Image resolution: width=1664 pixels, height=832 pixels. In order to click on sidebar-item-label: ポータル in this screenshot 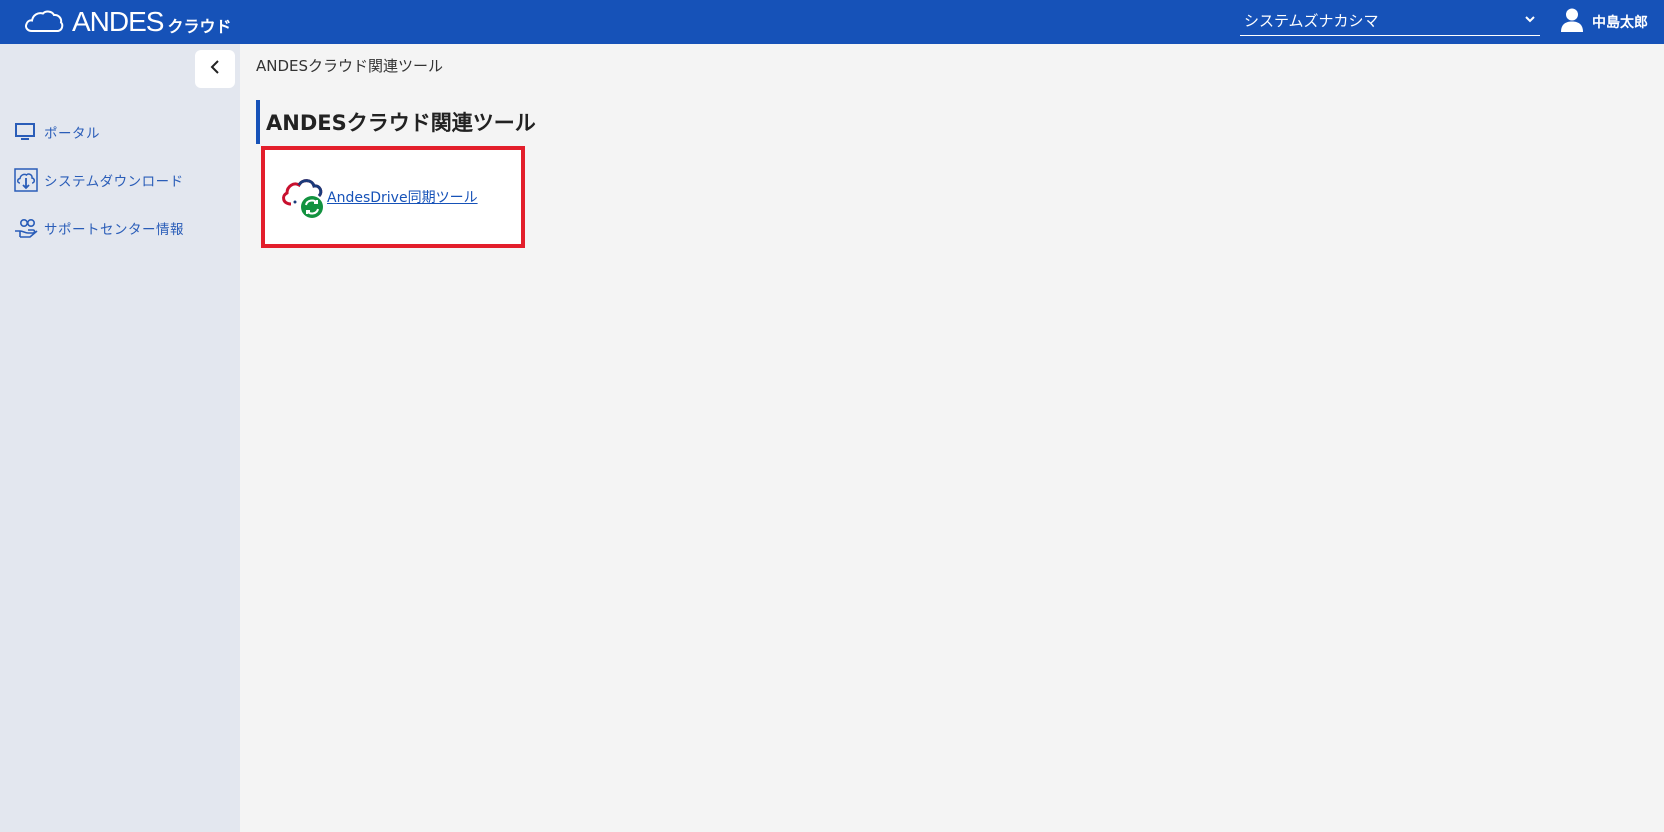, I will do `click(72, 134)`.